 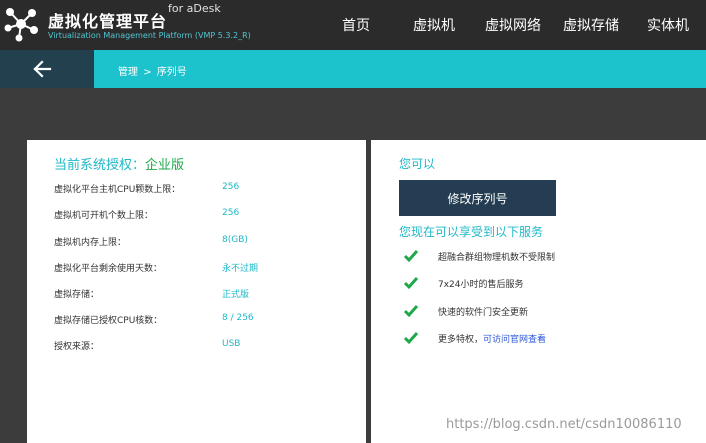 What do you see at coordinates (236, 295) in the screenshot?
I see `license-row-value: 正式版` at bounding box center [236, 295].